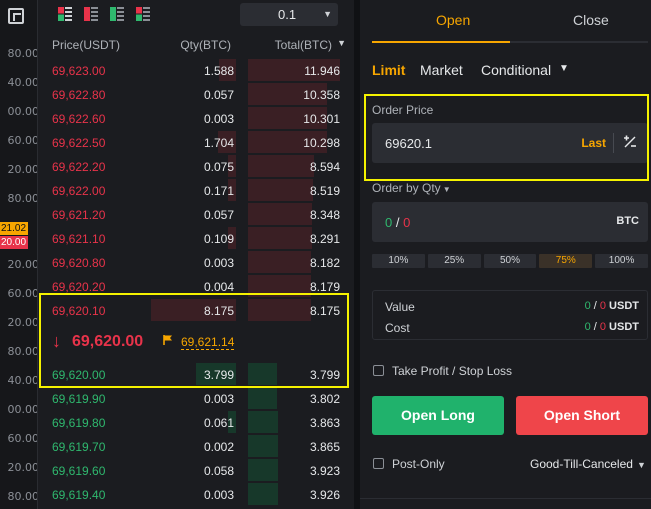 This screenshot has width=651, height=509. Describe the element at coordinates (143, 14) in the screenshot. I see `view-split-icon` at that location.